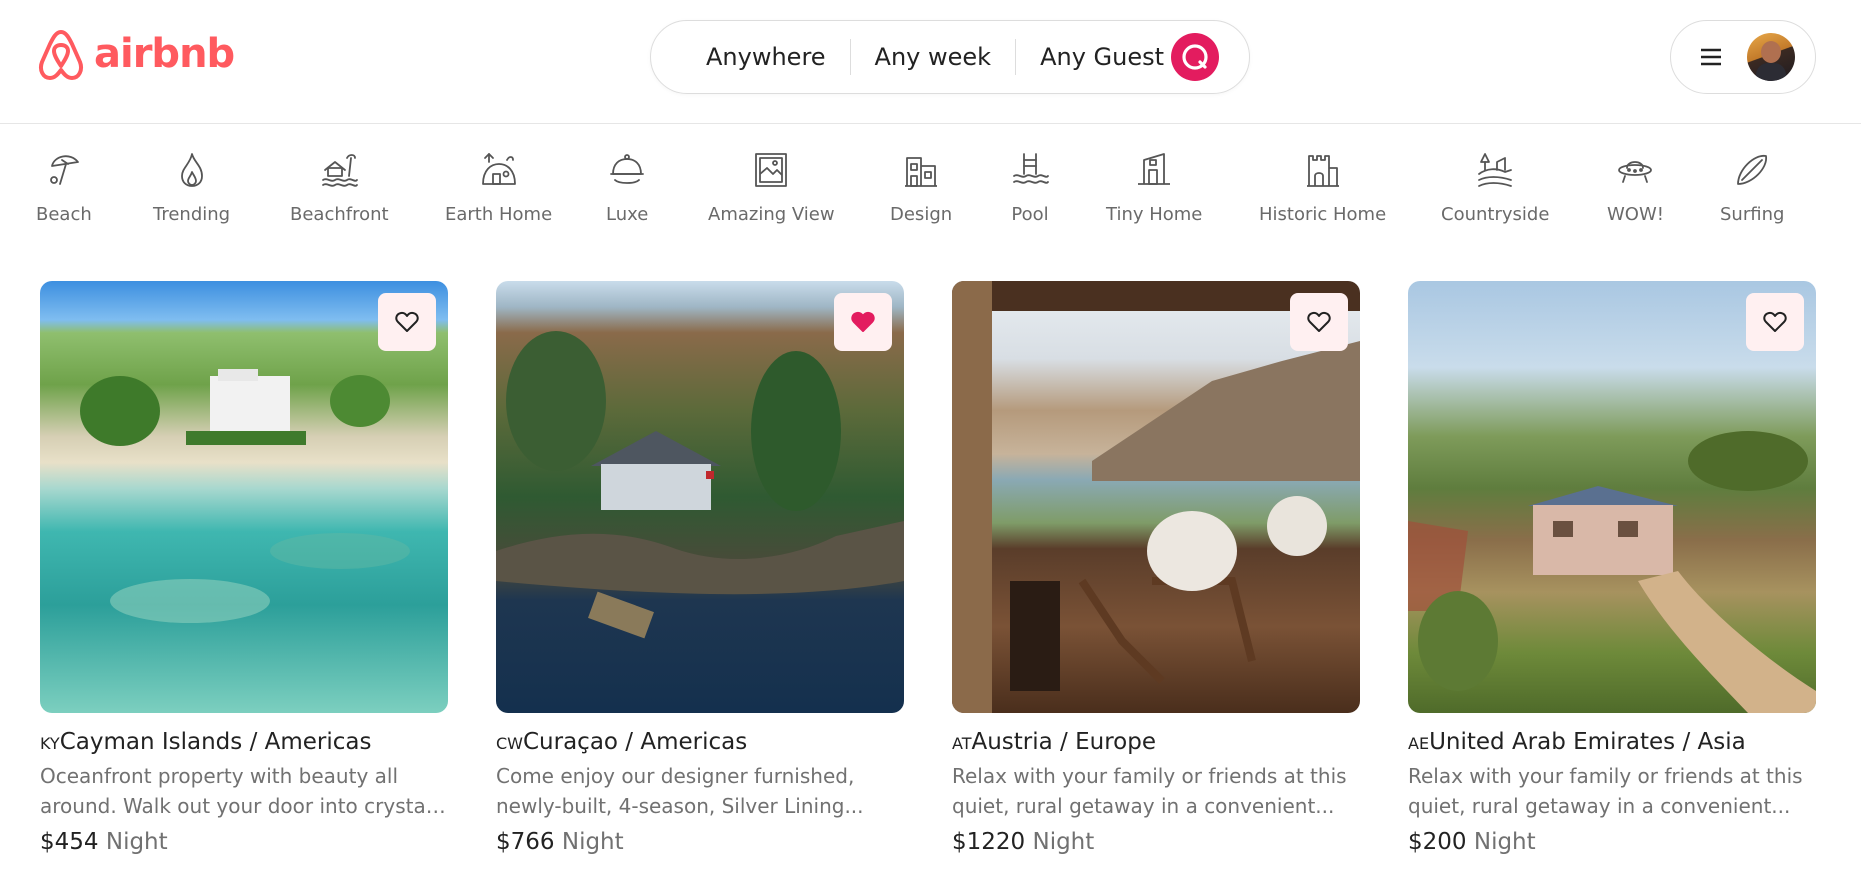  What do you see at coordinates (1156, 842) in the screenshot?
I see `listing-price: $1220 Night` at bounding box center [1156, 842].